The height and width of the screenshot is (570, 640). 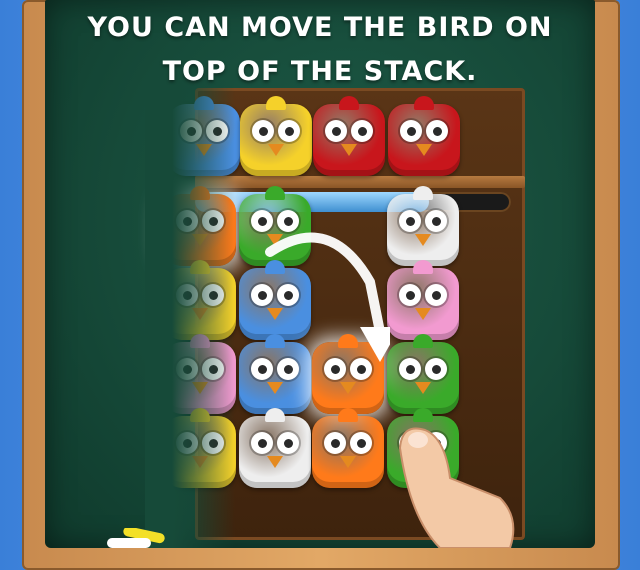 What do you see at coordinates (320, 27) in the screenshot?
I see `tutorial-line-1: YOU CAN MOVE THE BIRD ON` at bounding box center [320, 27].